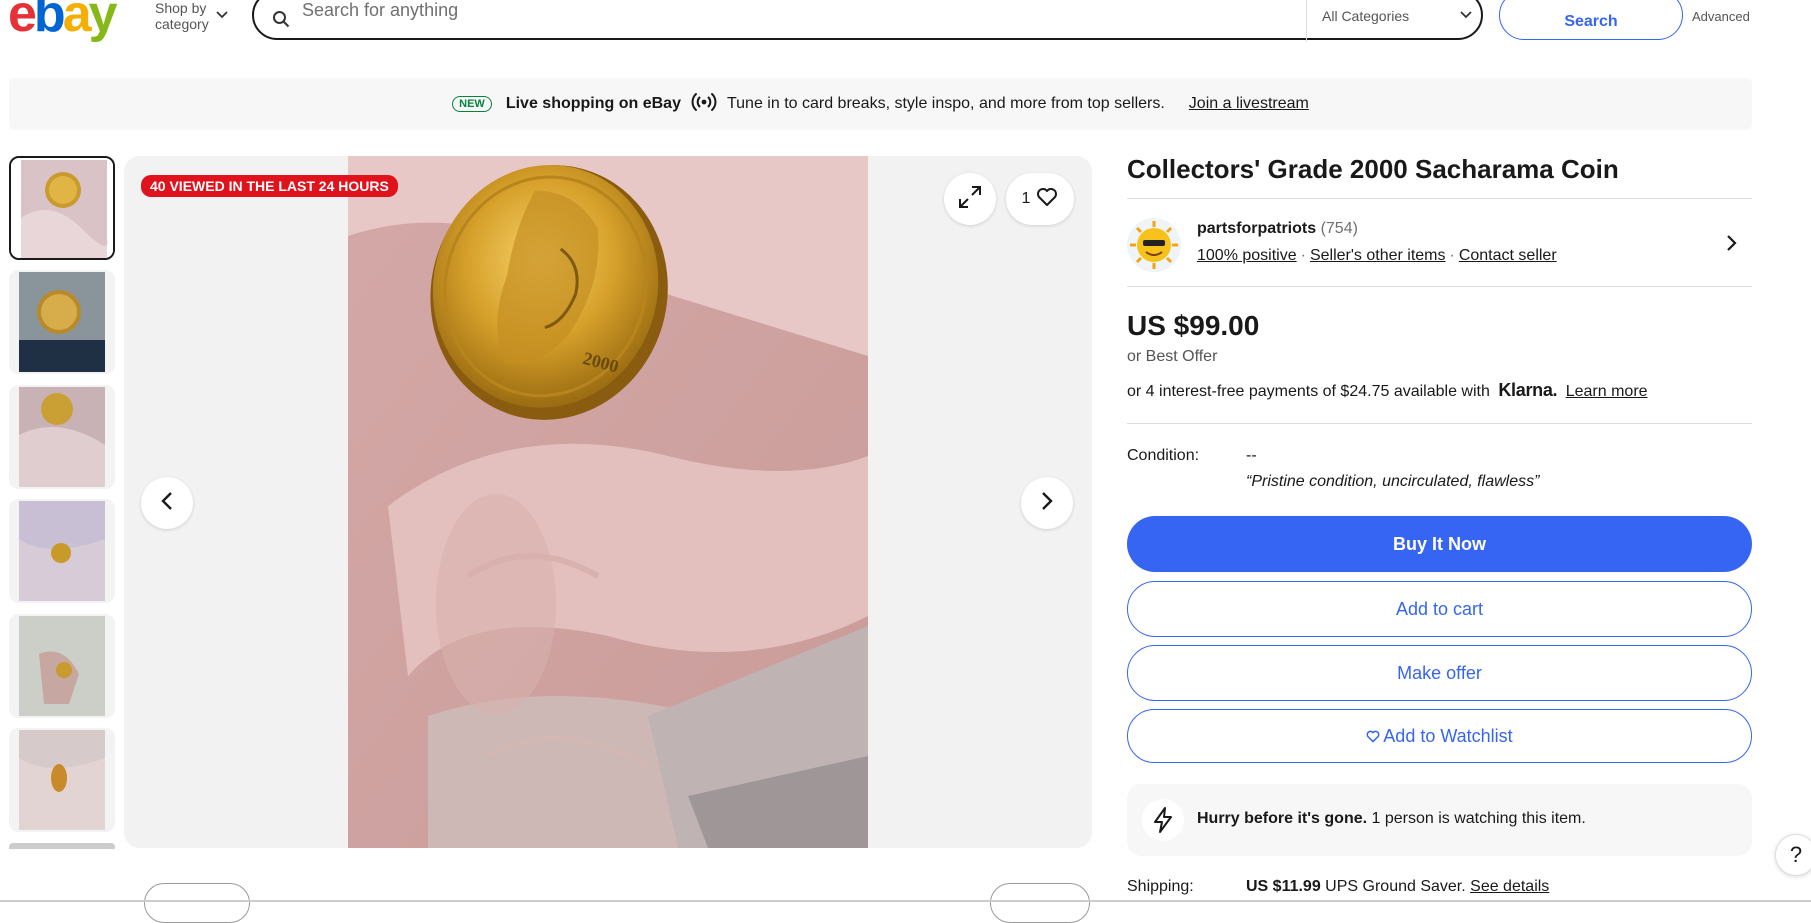 The image size is (1811, 923). I want to click on lightning-icon, so click(1163, 820).